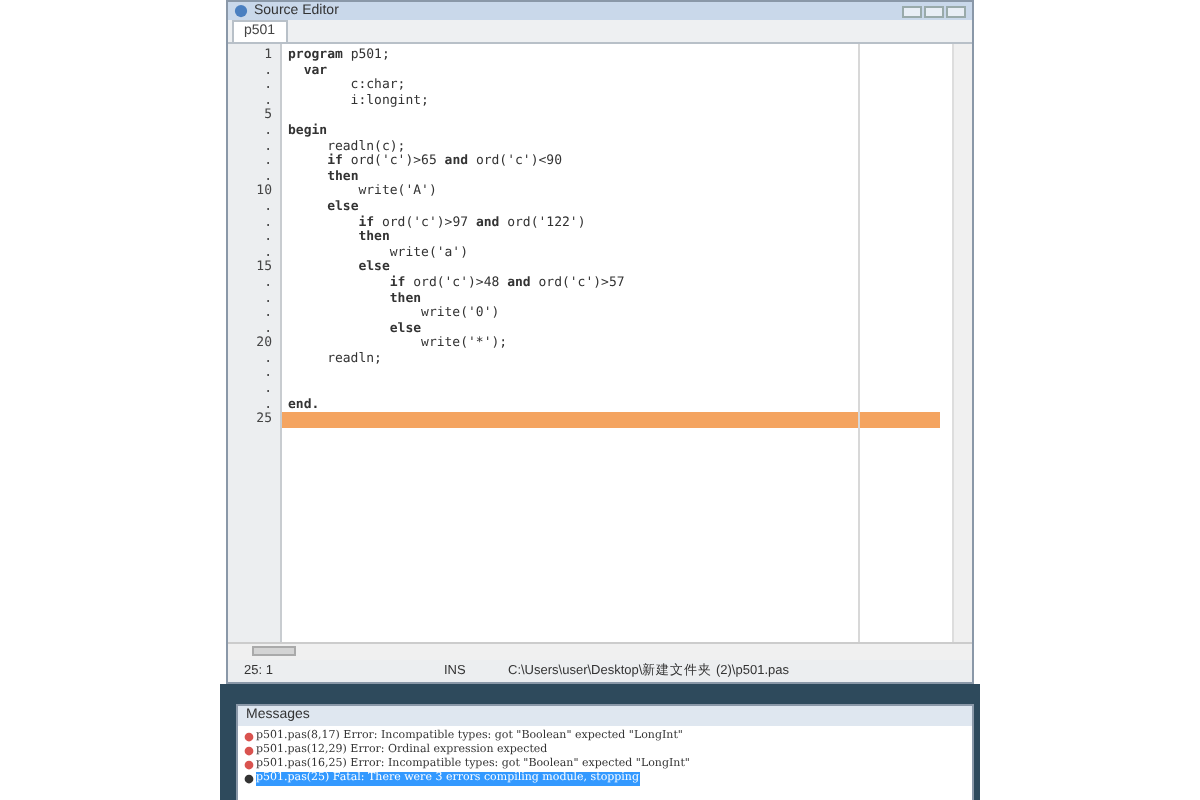 This screenshot has height=800, width=1200. I want to click on app-icon, so click(241, 11).